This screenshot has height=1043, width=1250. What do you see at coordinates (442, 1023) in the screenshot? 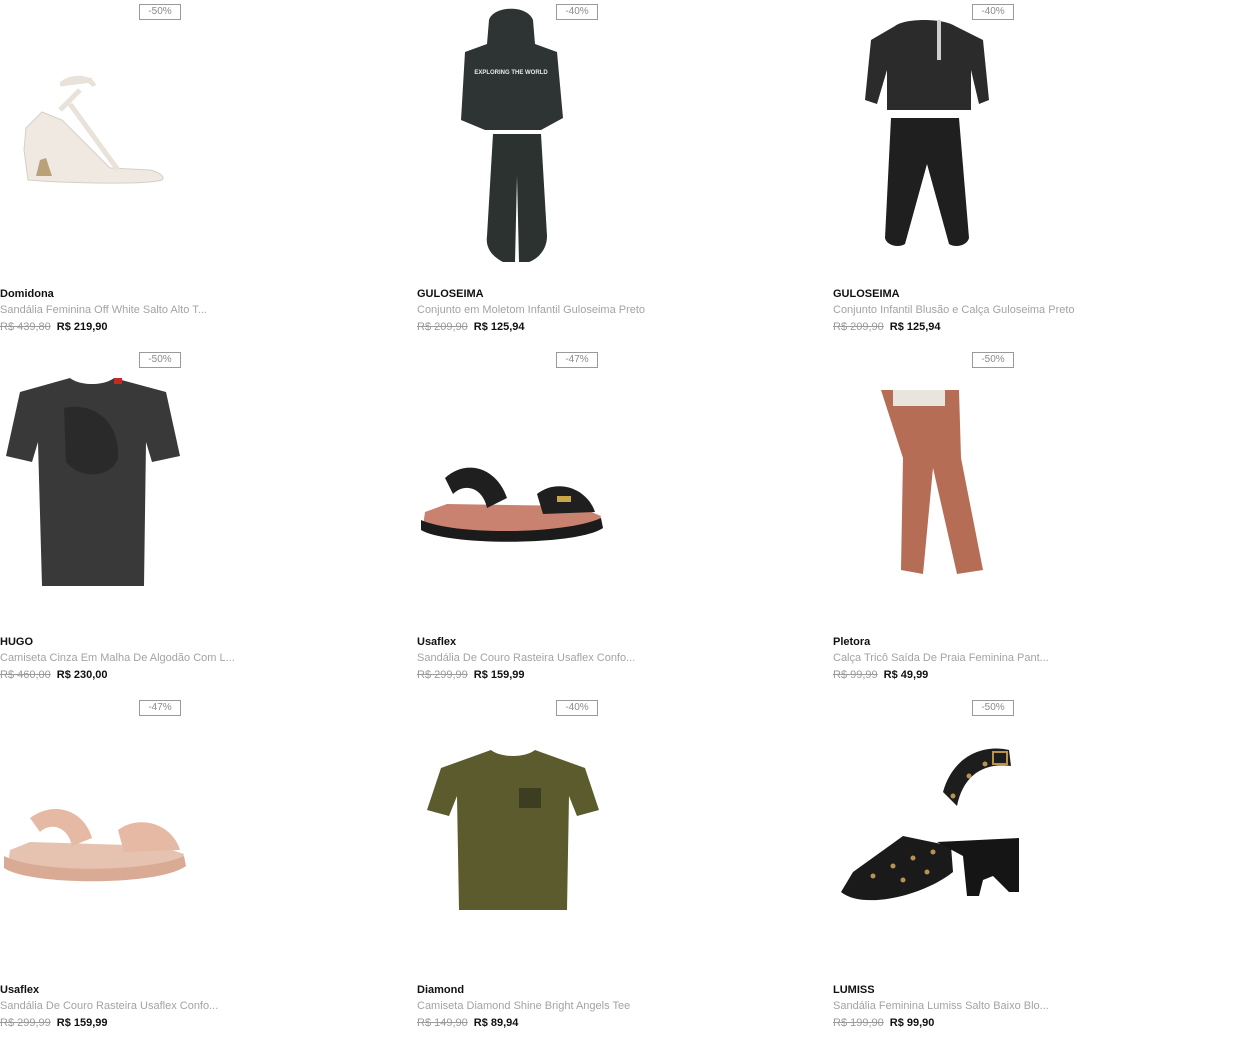
I see `old-price: R$ 149,90` at bounding box center [442, 1023].